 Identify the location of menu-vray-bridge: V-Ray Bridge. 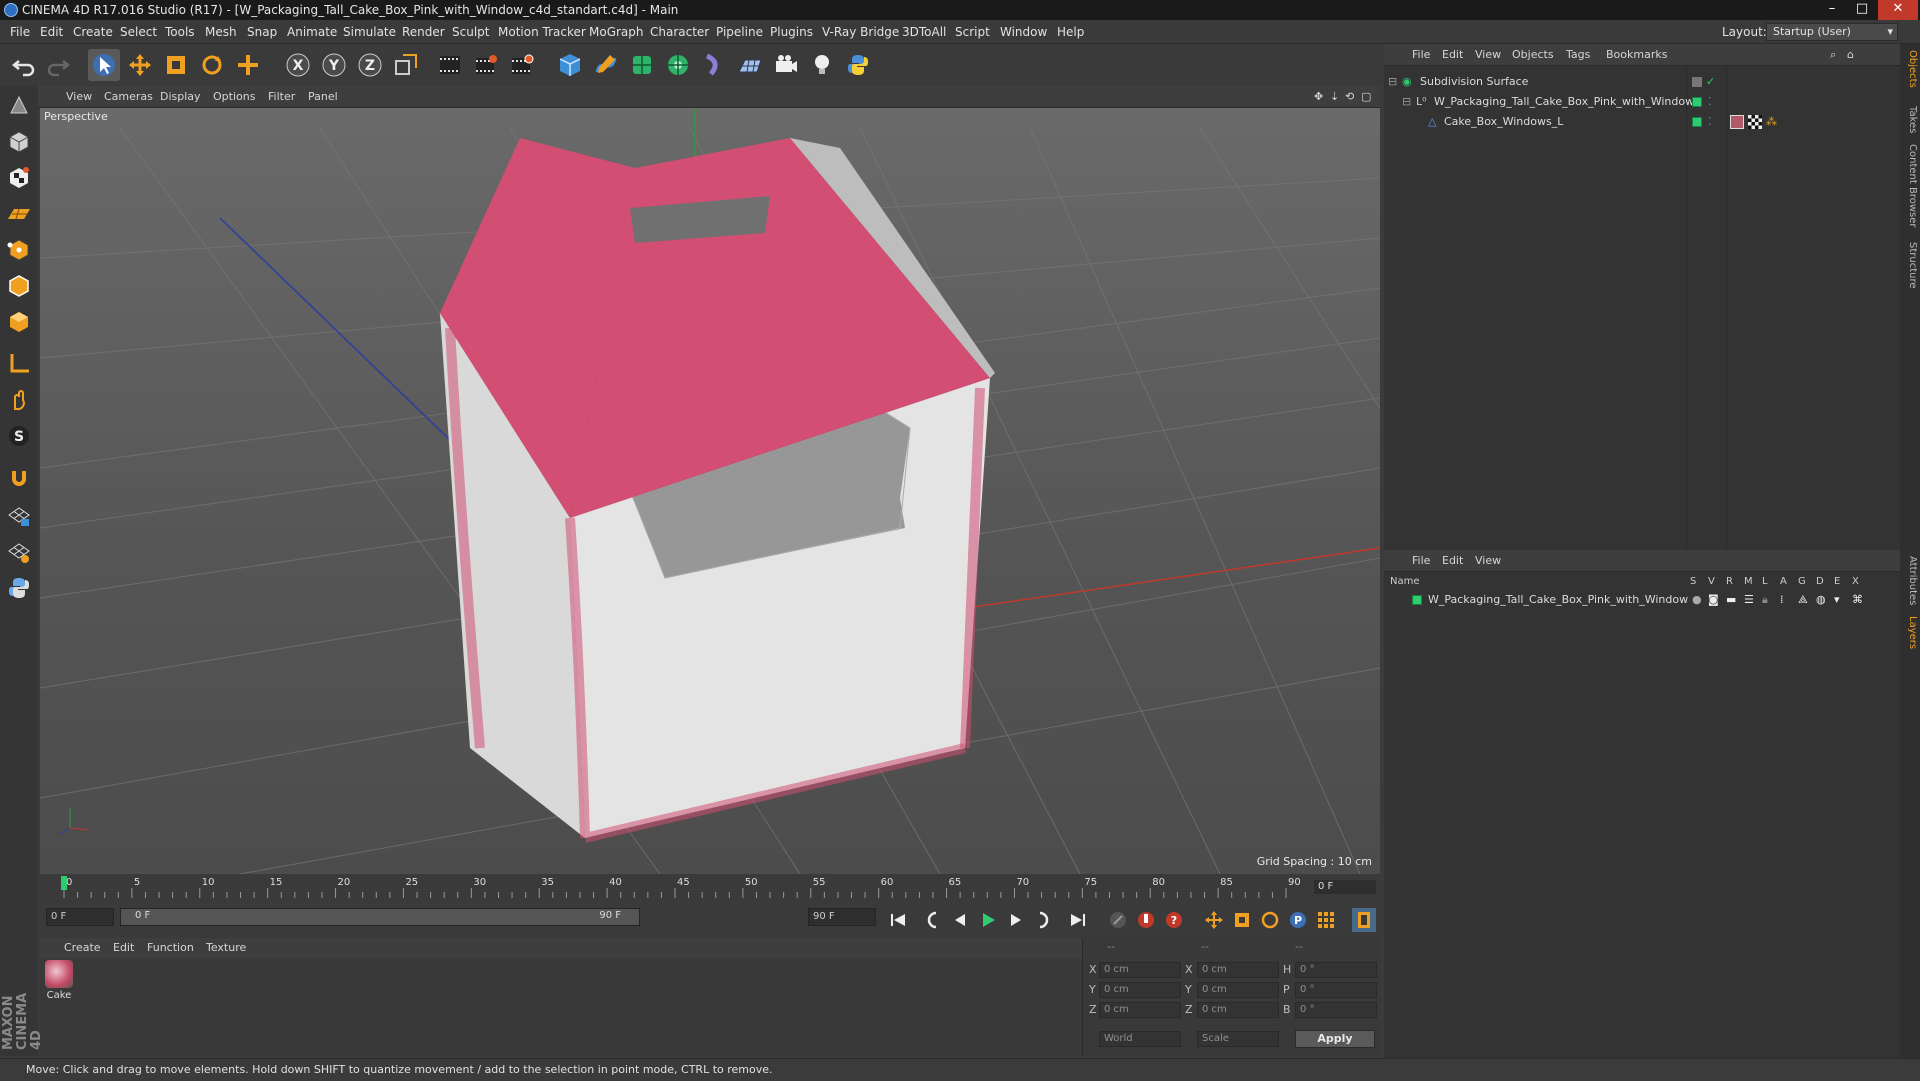
(860, 32).